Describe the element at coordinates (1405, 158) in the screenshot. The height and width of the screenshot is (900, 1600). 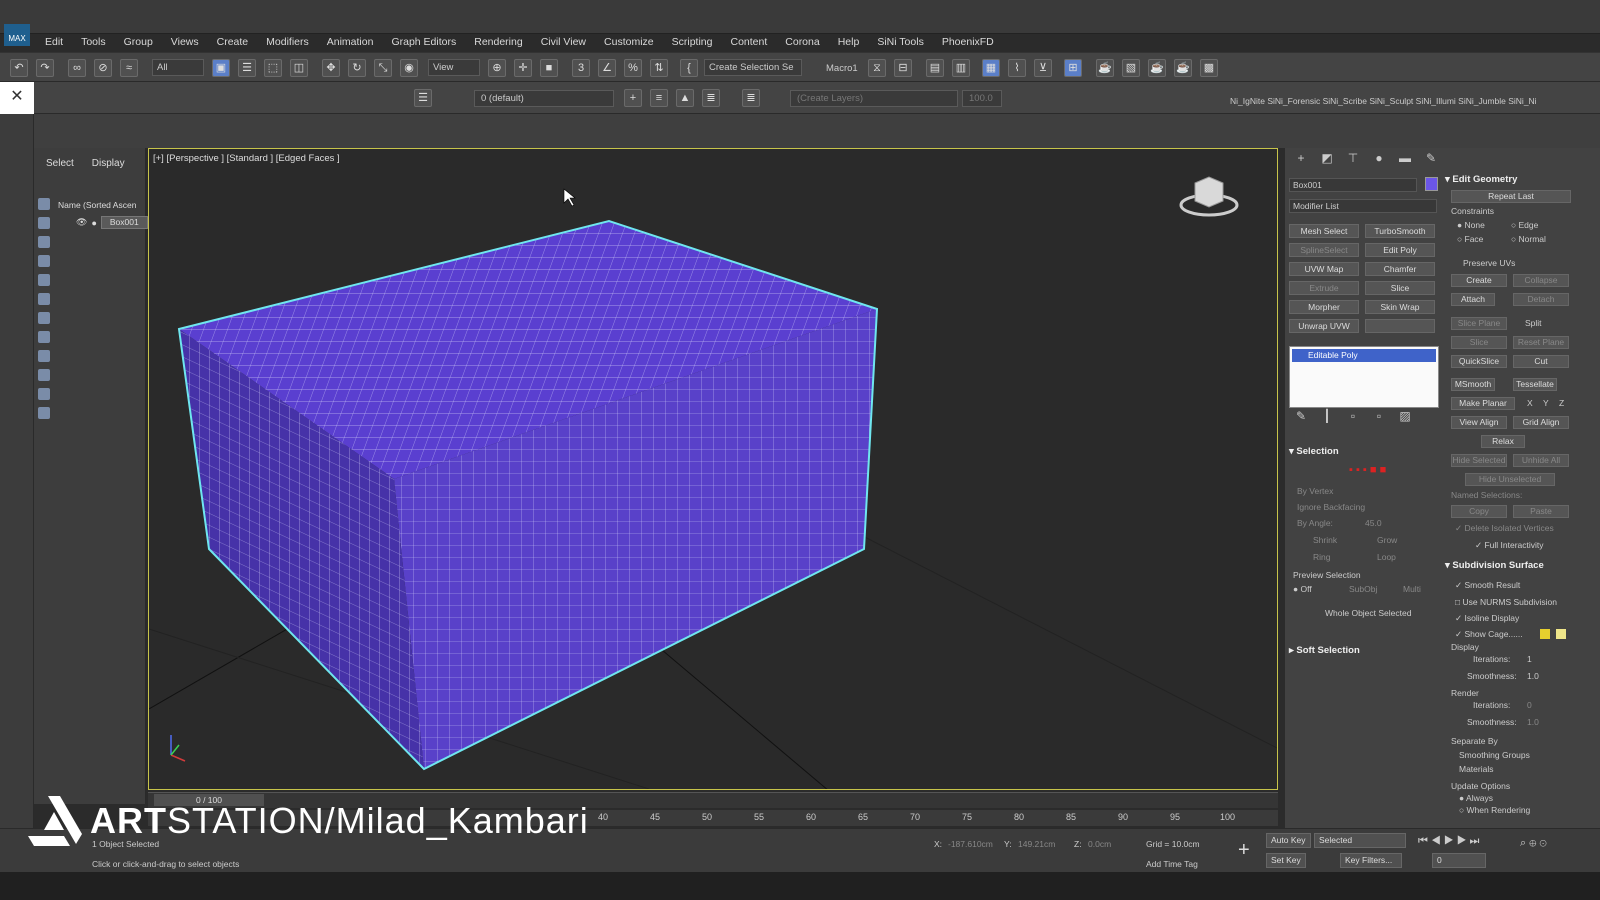
I see `display-tab-icon: ▬` at that location.